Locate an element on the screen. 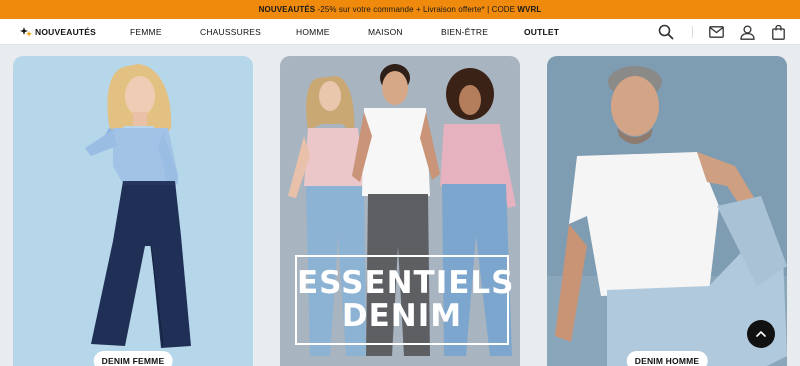 The width and height of the screenshot is (800, 366). nav-item-nouveautes: NOUVEAUTÉS is located at coordinates (58, 32).